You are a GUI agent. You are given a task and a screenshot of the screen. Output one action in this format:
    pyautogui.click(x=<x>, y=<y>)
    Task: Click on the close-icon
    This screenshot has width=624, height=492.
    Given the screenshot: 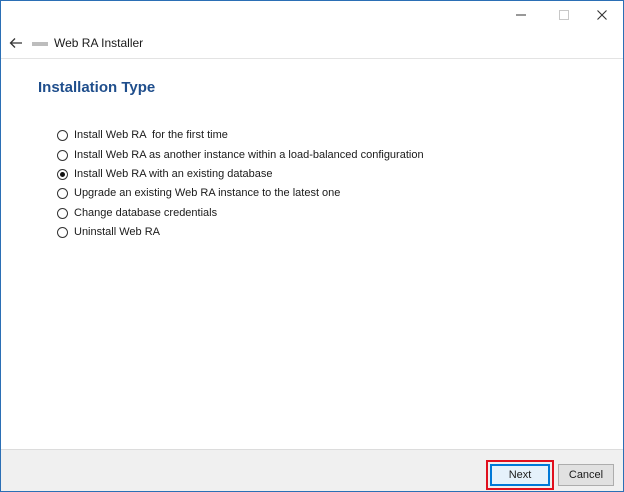 What is the action you would take?
    pyautogui.click(x=602, y=15)
    